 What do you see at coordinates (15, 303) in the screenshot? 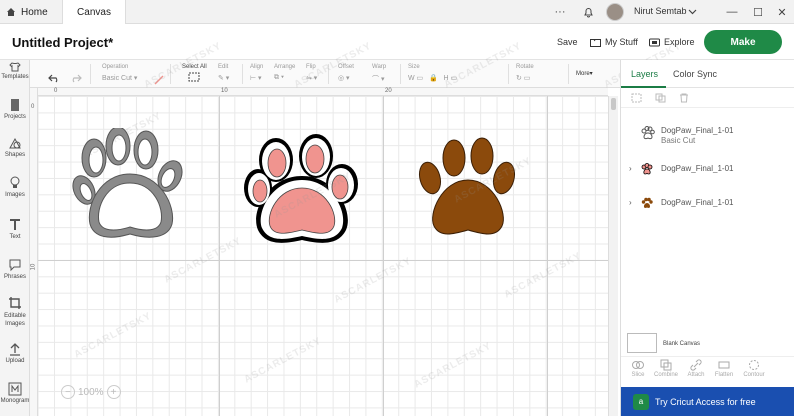
I see `crop-icon` at bounding box center [15, 303].